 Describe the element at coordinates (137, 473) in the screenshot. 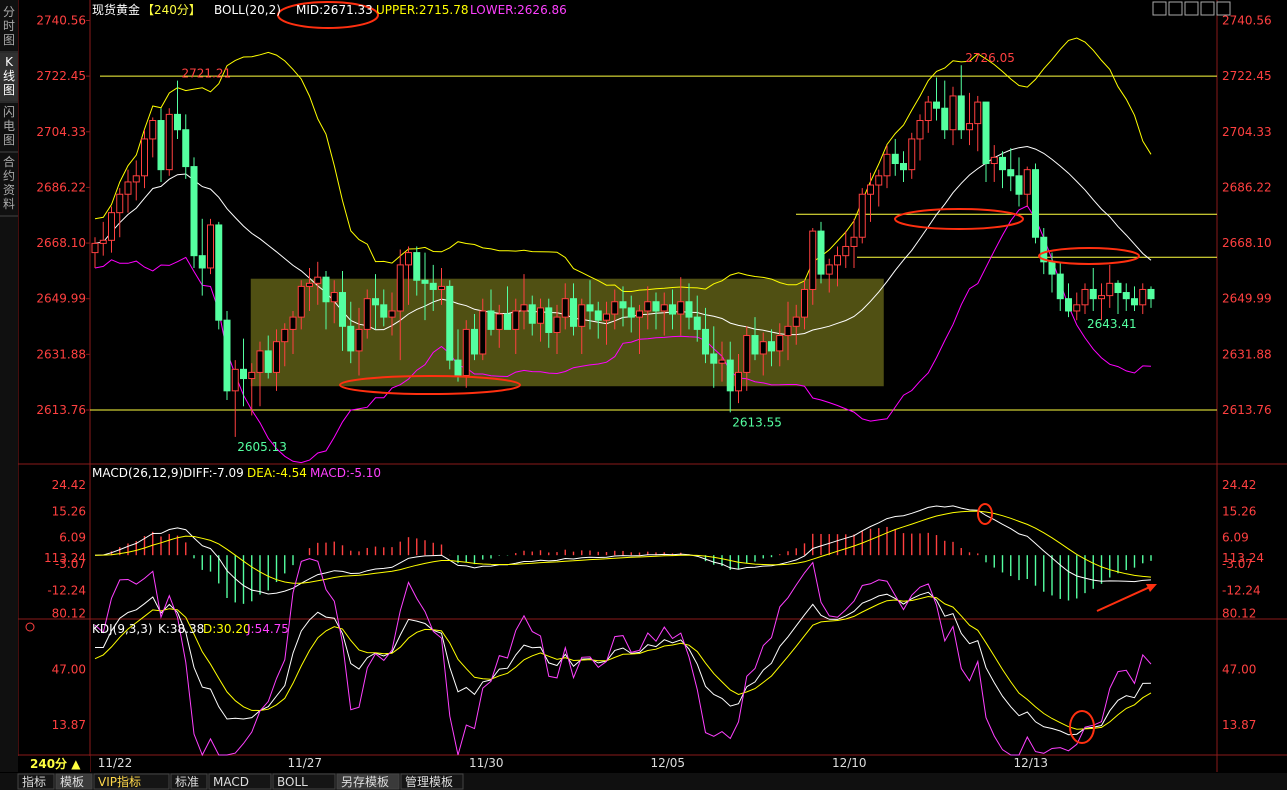

I see `macd-name: MACD(26,12,9)` at that location.